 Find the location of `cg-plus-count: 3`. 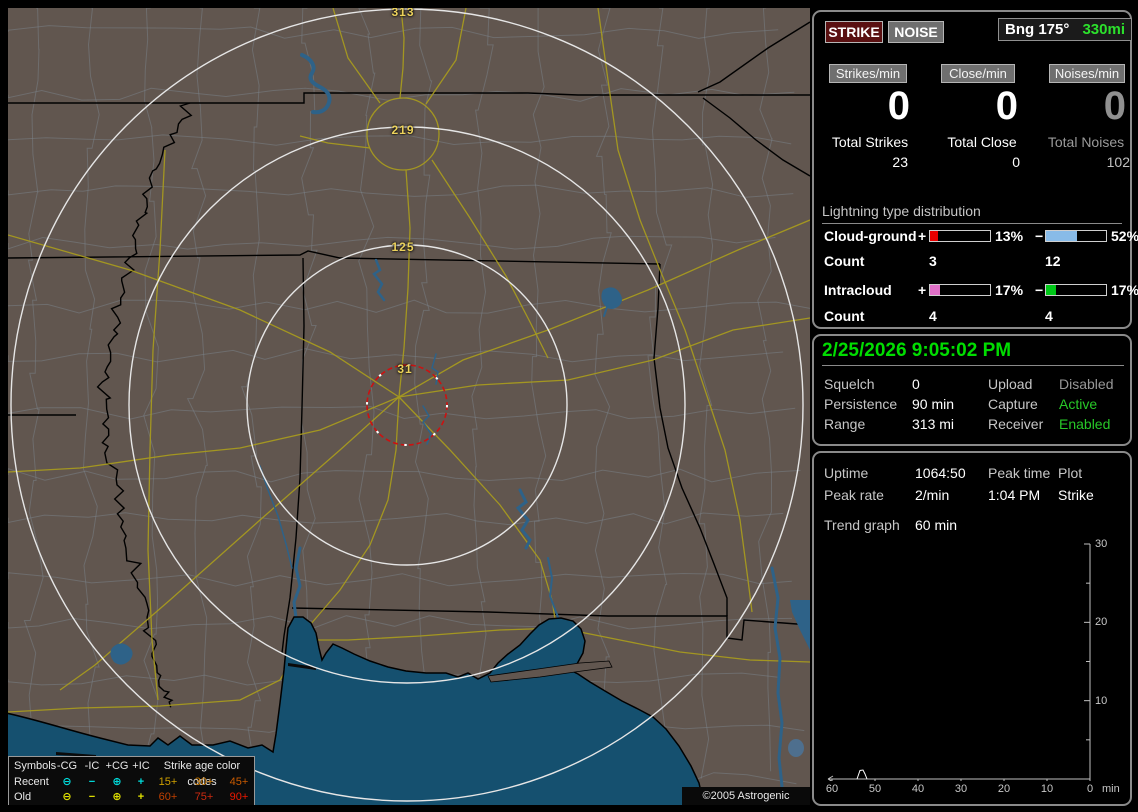

cg-plus-count: 3 is located at coordinates (933, 261).